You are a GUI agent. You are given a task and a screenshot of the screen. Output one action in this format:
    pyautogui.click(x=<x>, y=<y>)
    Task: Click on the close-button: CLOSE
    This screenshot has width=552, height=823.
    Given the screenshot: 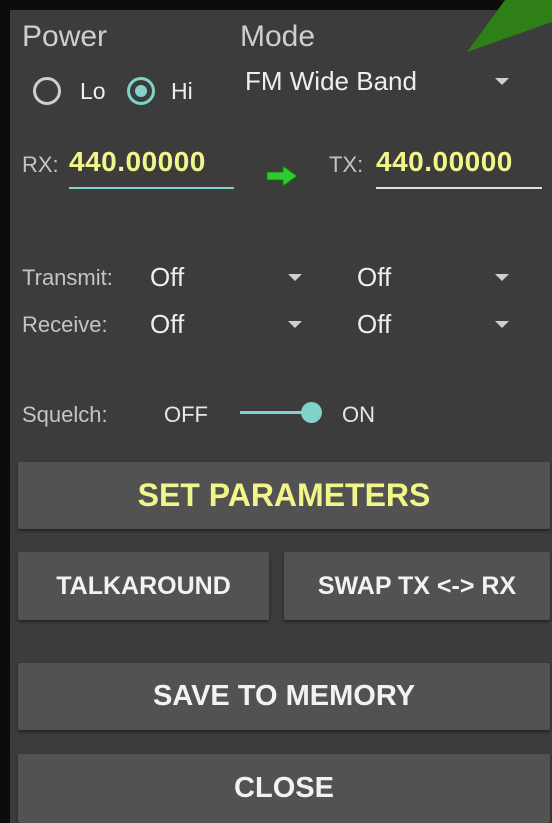 What is the action you would take?
    pyautogui.click(x=284, y=788)
    